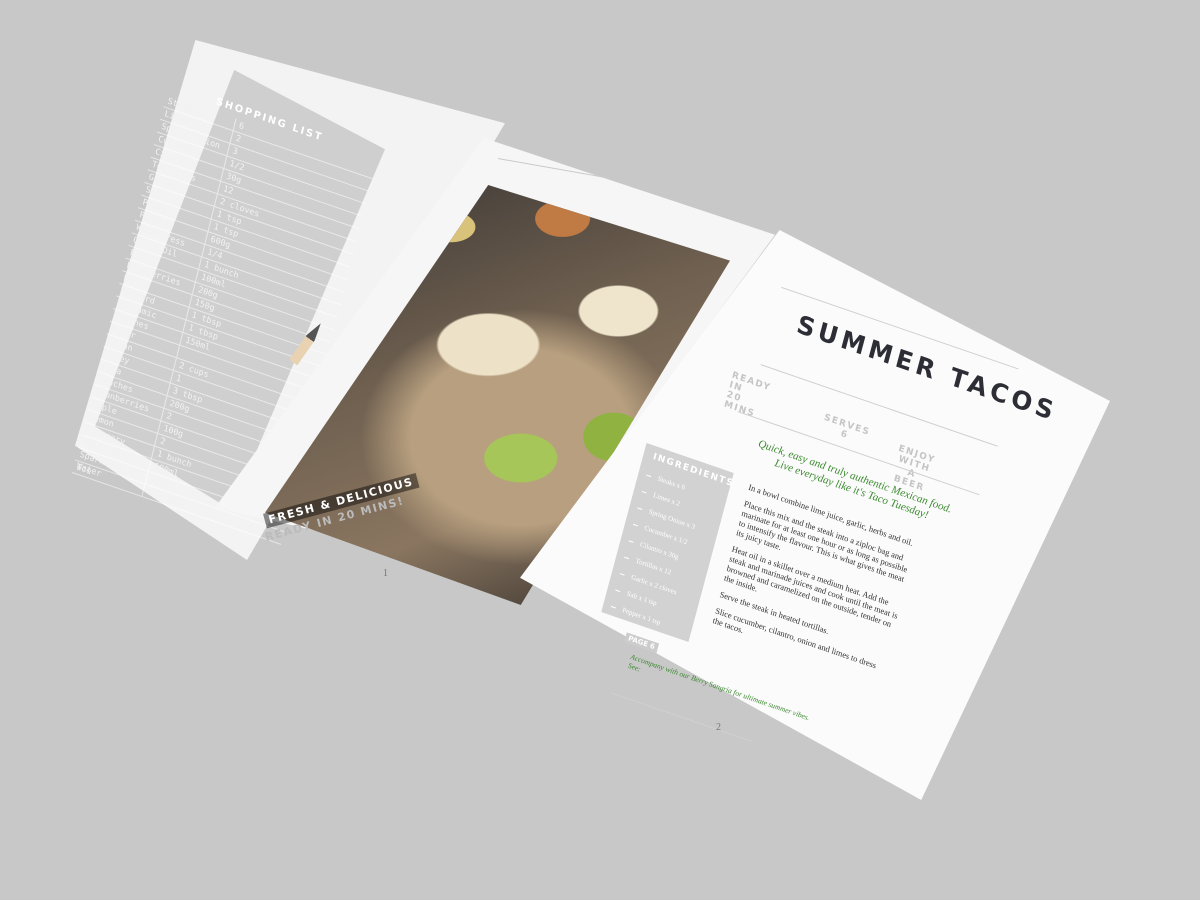 The image size is (1200, 900). What do you see at coordinates (385, 573) in the screenshot?
I see `page-number-left: 1` at bounding box center [385, 573].